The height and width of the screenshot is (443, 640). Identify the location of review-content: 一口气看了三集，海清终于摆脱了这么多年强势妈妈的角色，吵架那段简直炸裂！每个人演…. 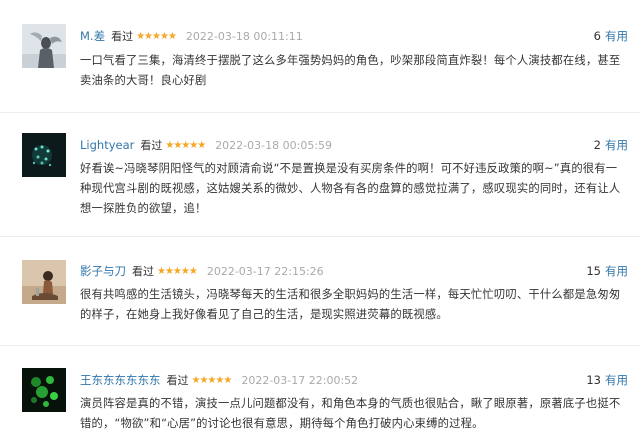
(350, 70).